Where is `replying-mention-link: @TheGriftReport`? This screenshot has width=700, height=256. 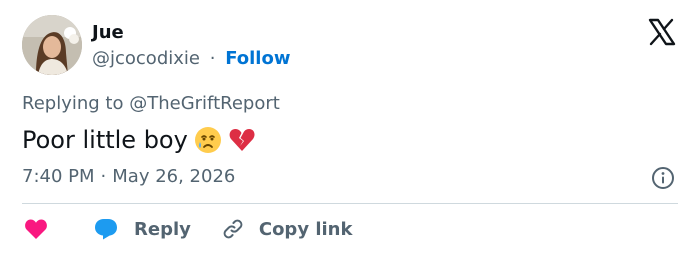
replying-mention-link: @TheGriftReport is located at coordinates (204, 103).